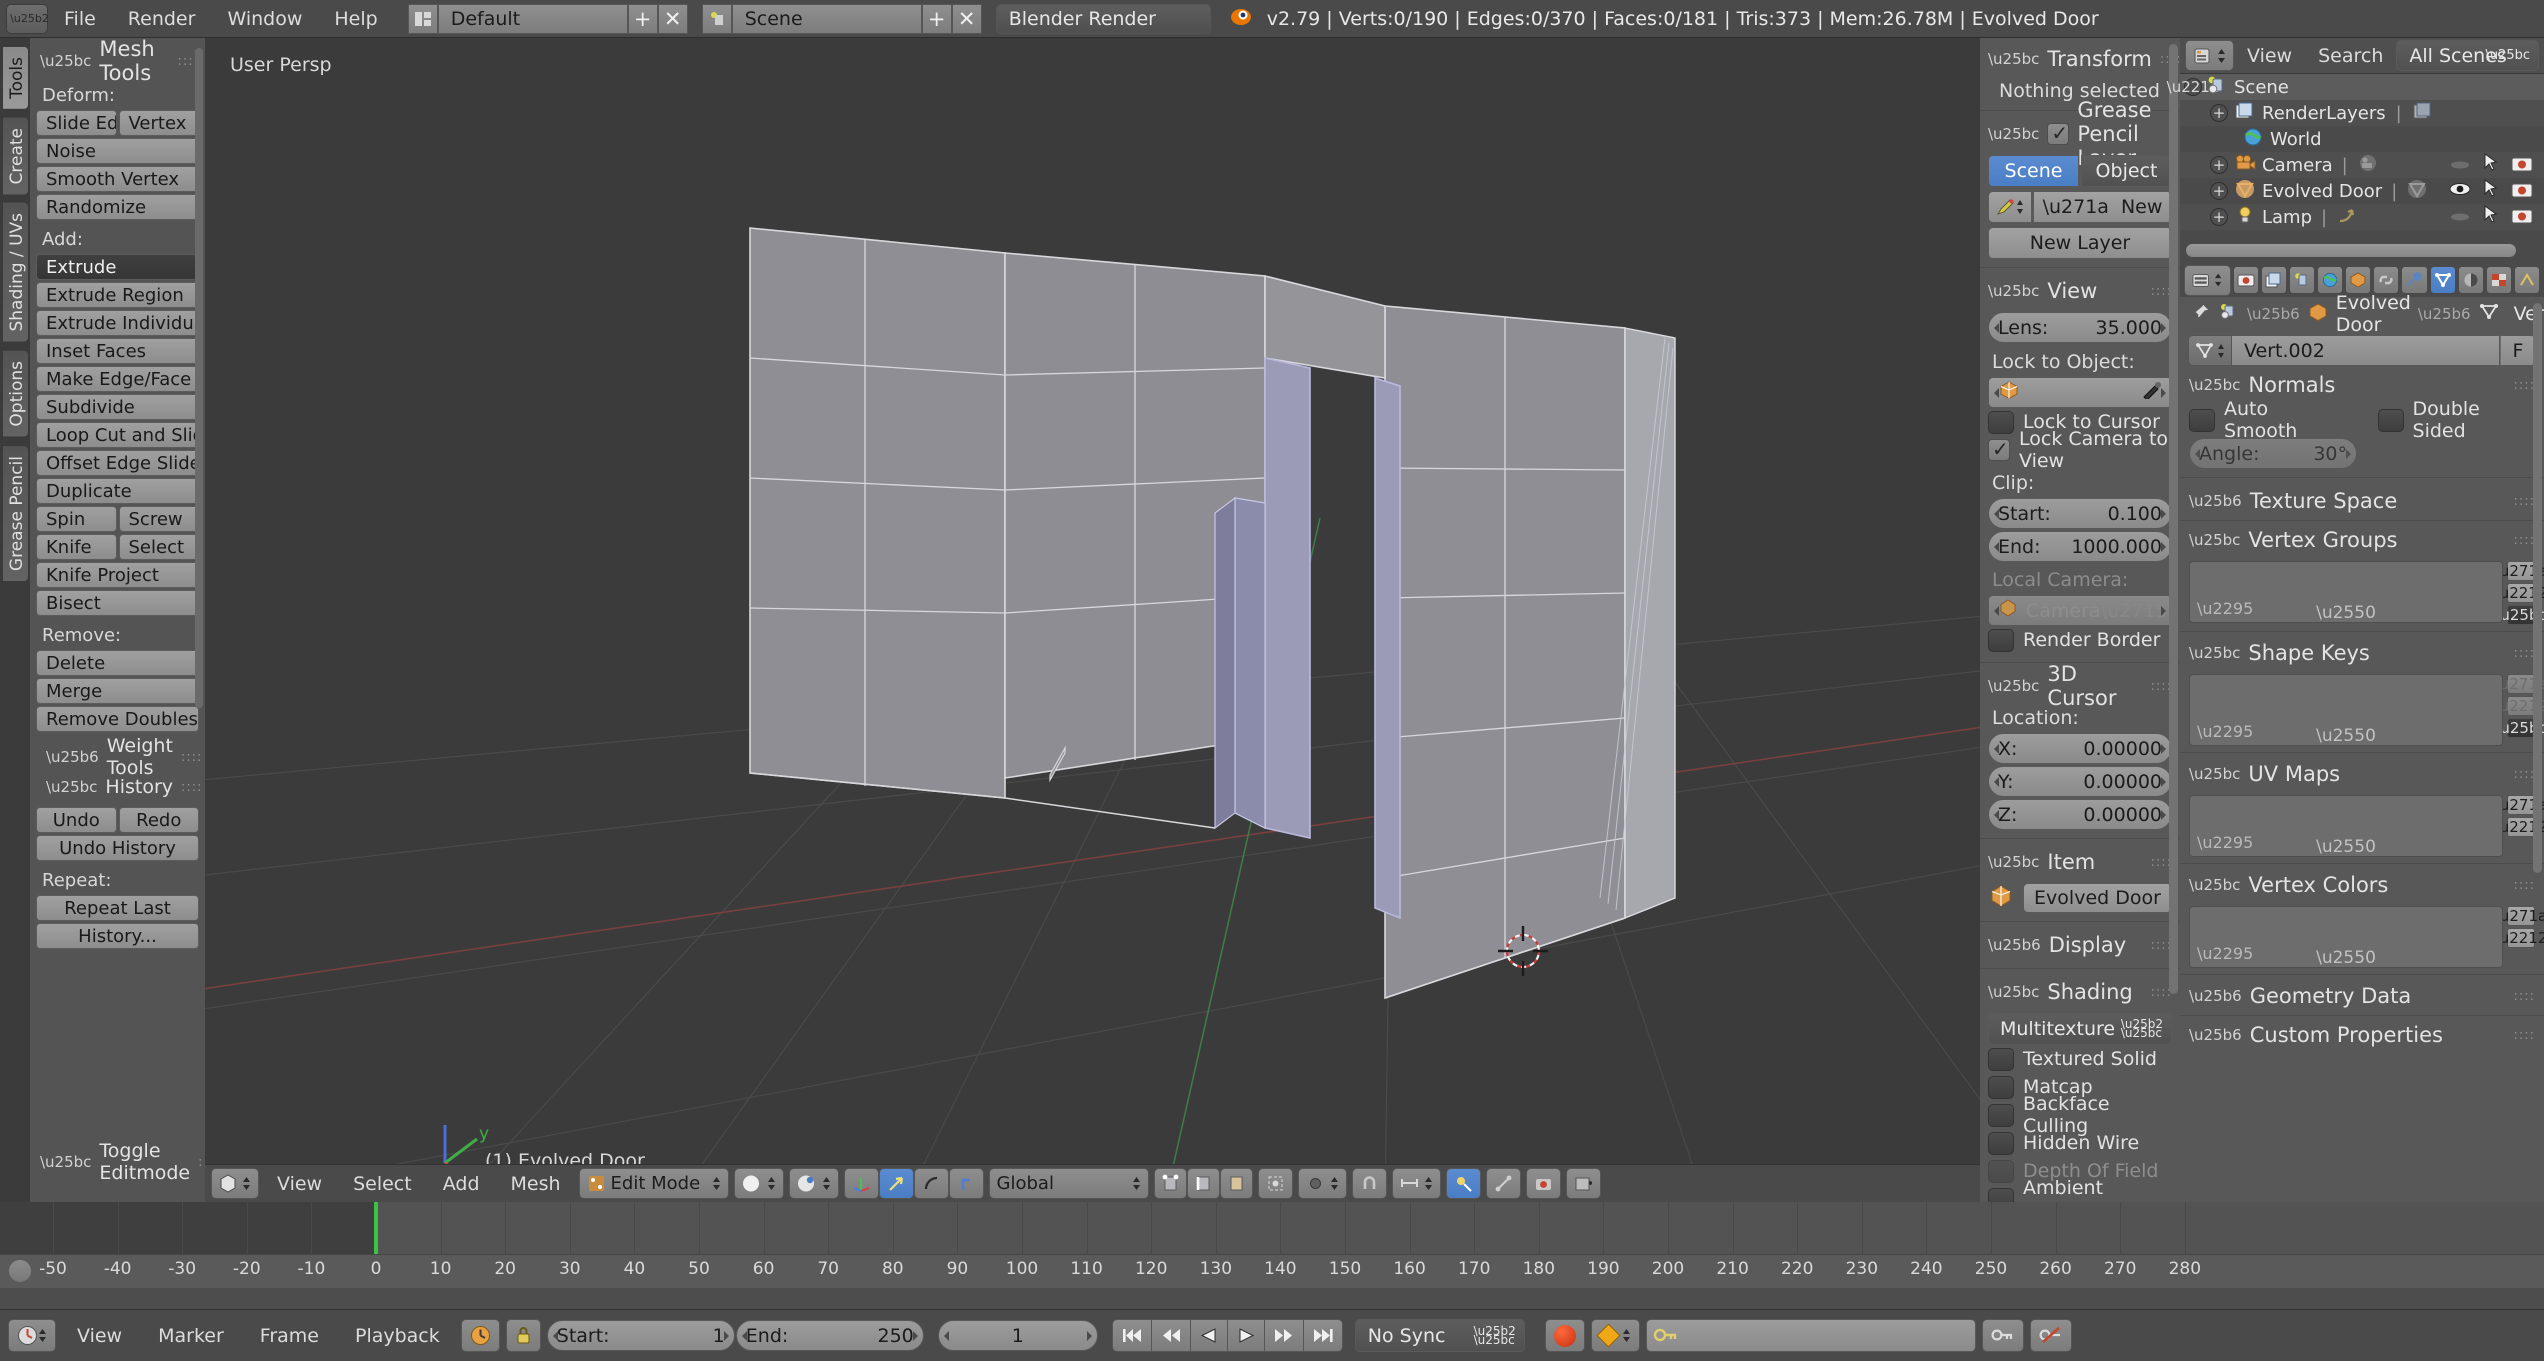 This screenshot has height=1361, width=2544. Describe the element at coordinates (2080, 992) in the screenshot. I see `shading-panel-header: \u25bc Shading ::::` at that location.